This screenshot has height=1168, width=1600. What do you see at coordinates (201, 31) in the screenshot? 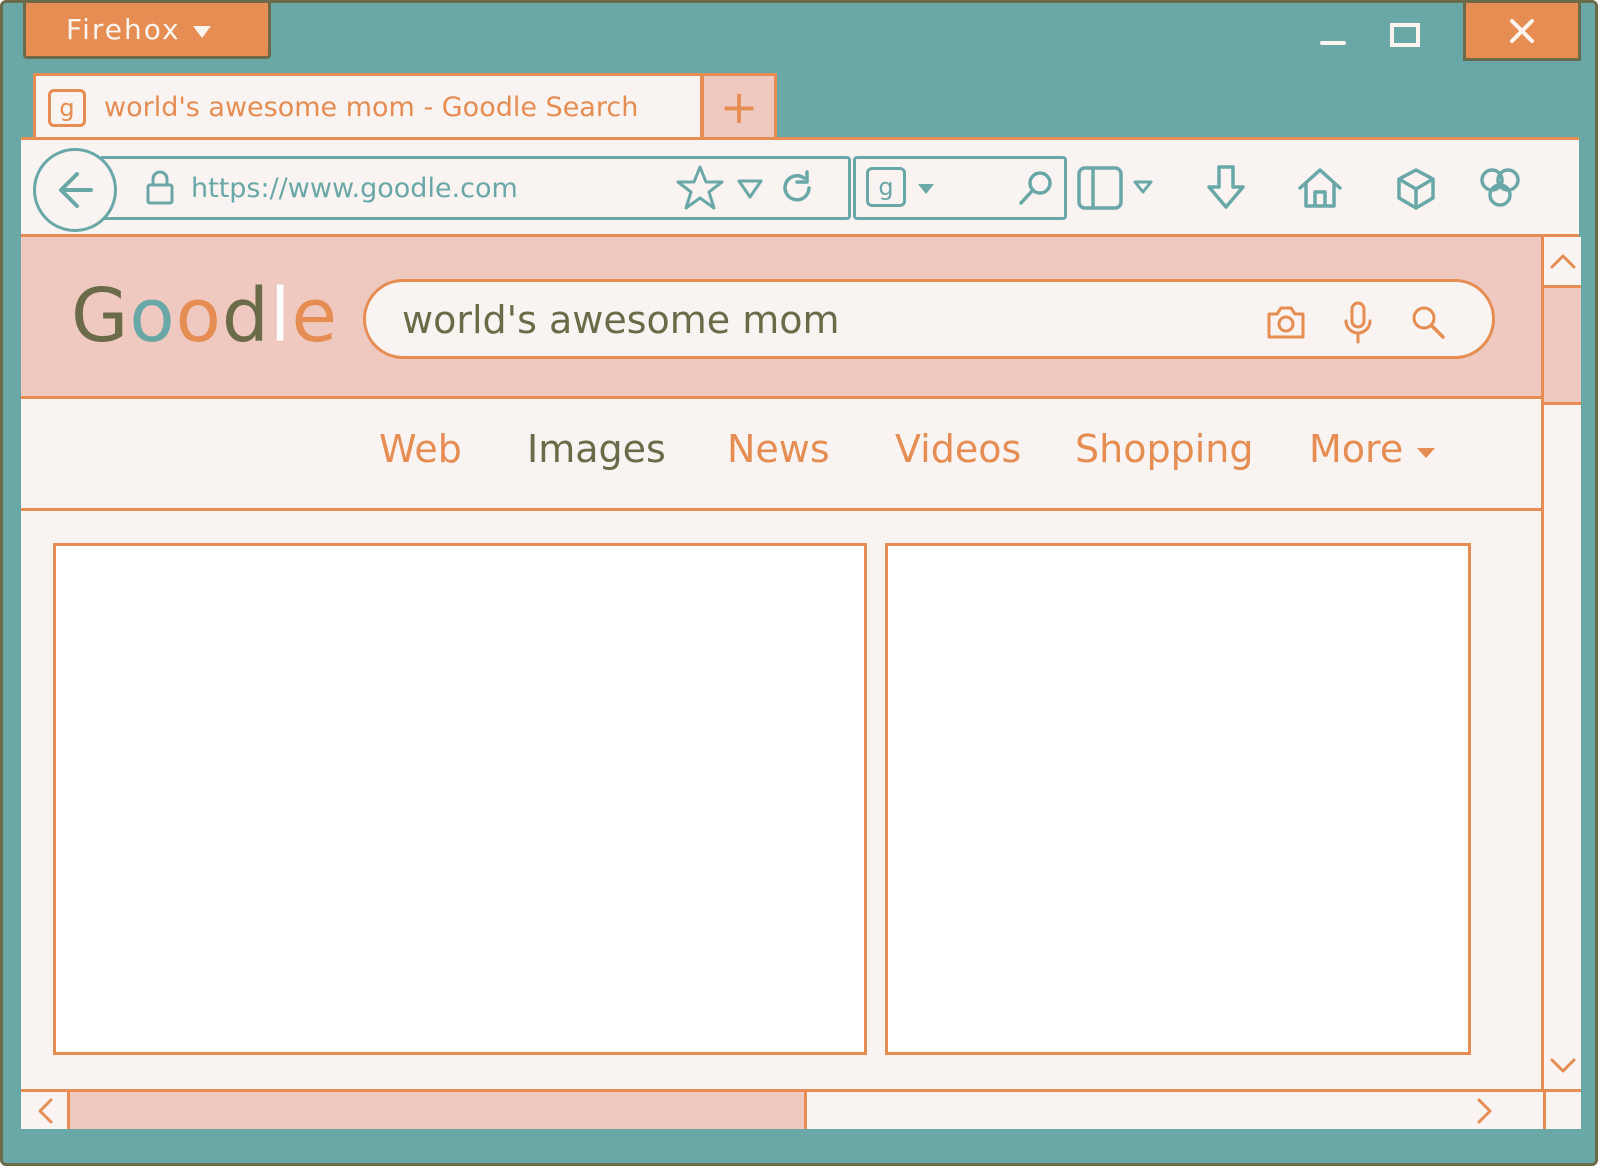
I see `app-menu-dropdown-icon` at bounding box center [201, 31].